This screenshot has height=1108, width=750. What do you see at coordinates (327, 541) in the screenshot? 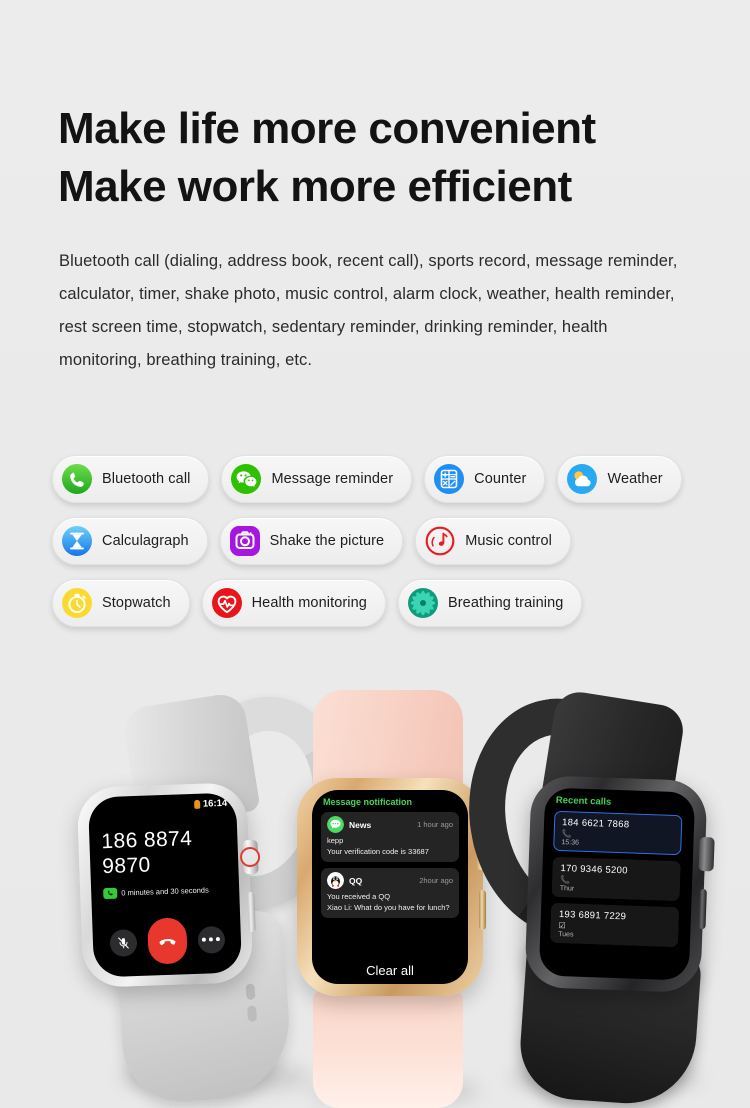
I see `feature-chip-label: Shake the picture` at bounding box center [327, 541].